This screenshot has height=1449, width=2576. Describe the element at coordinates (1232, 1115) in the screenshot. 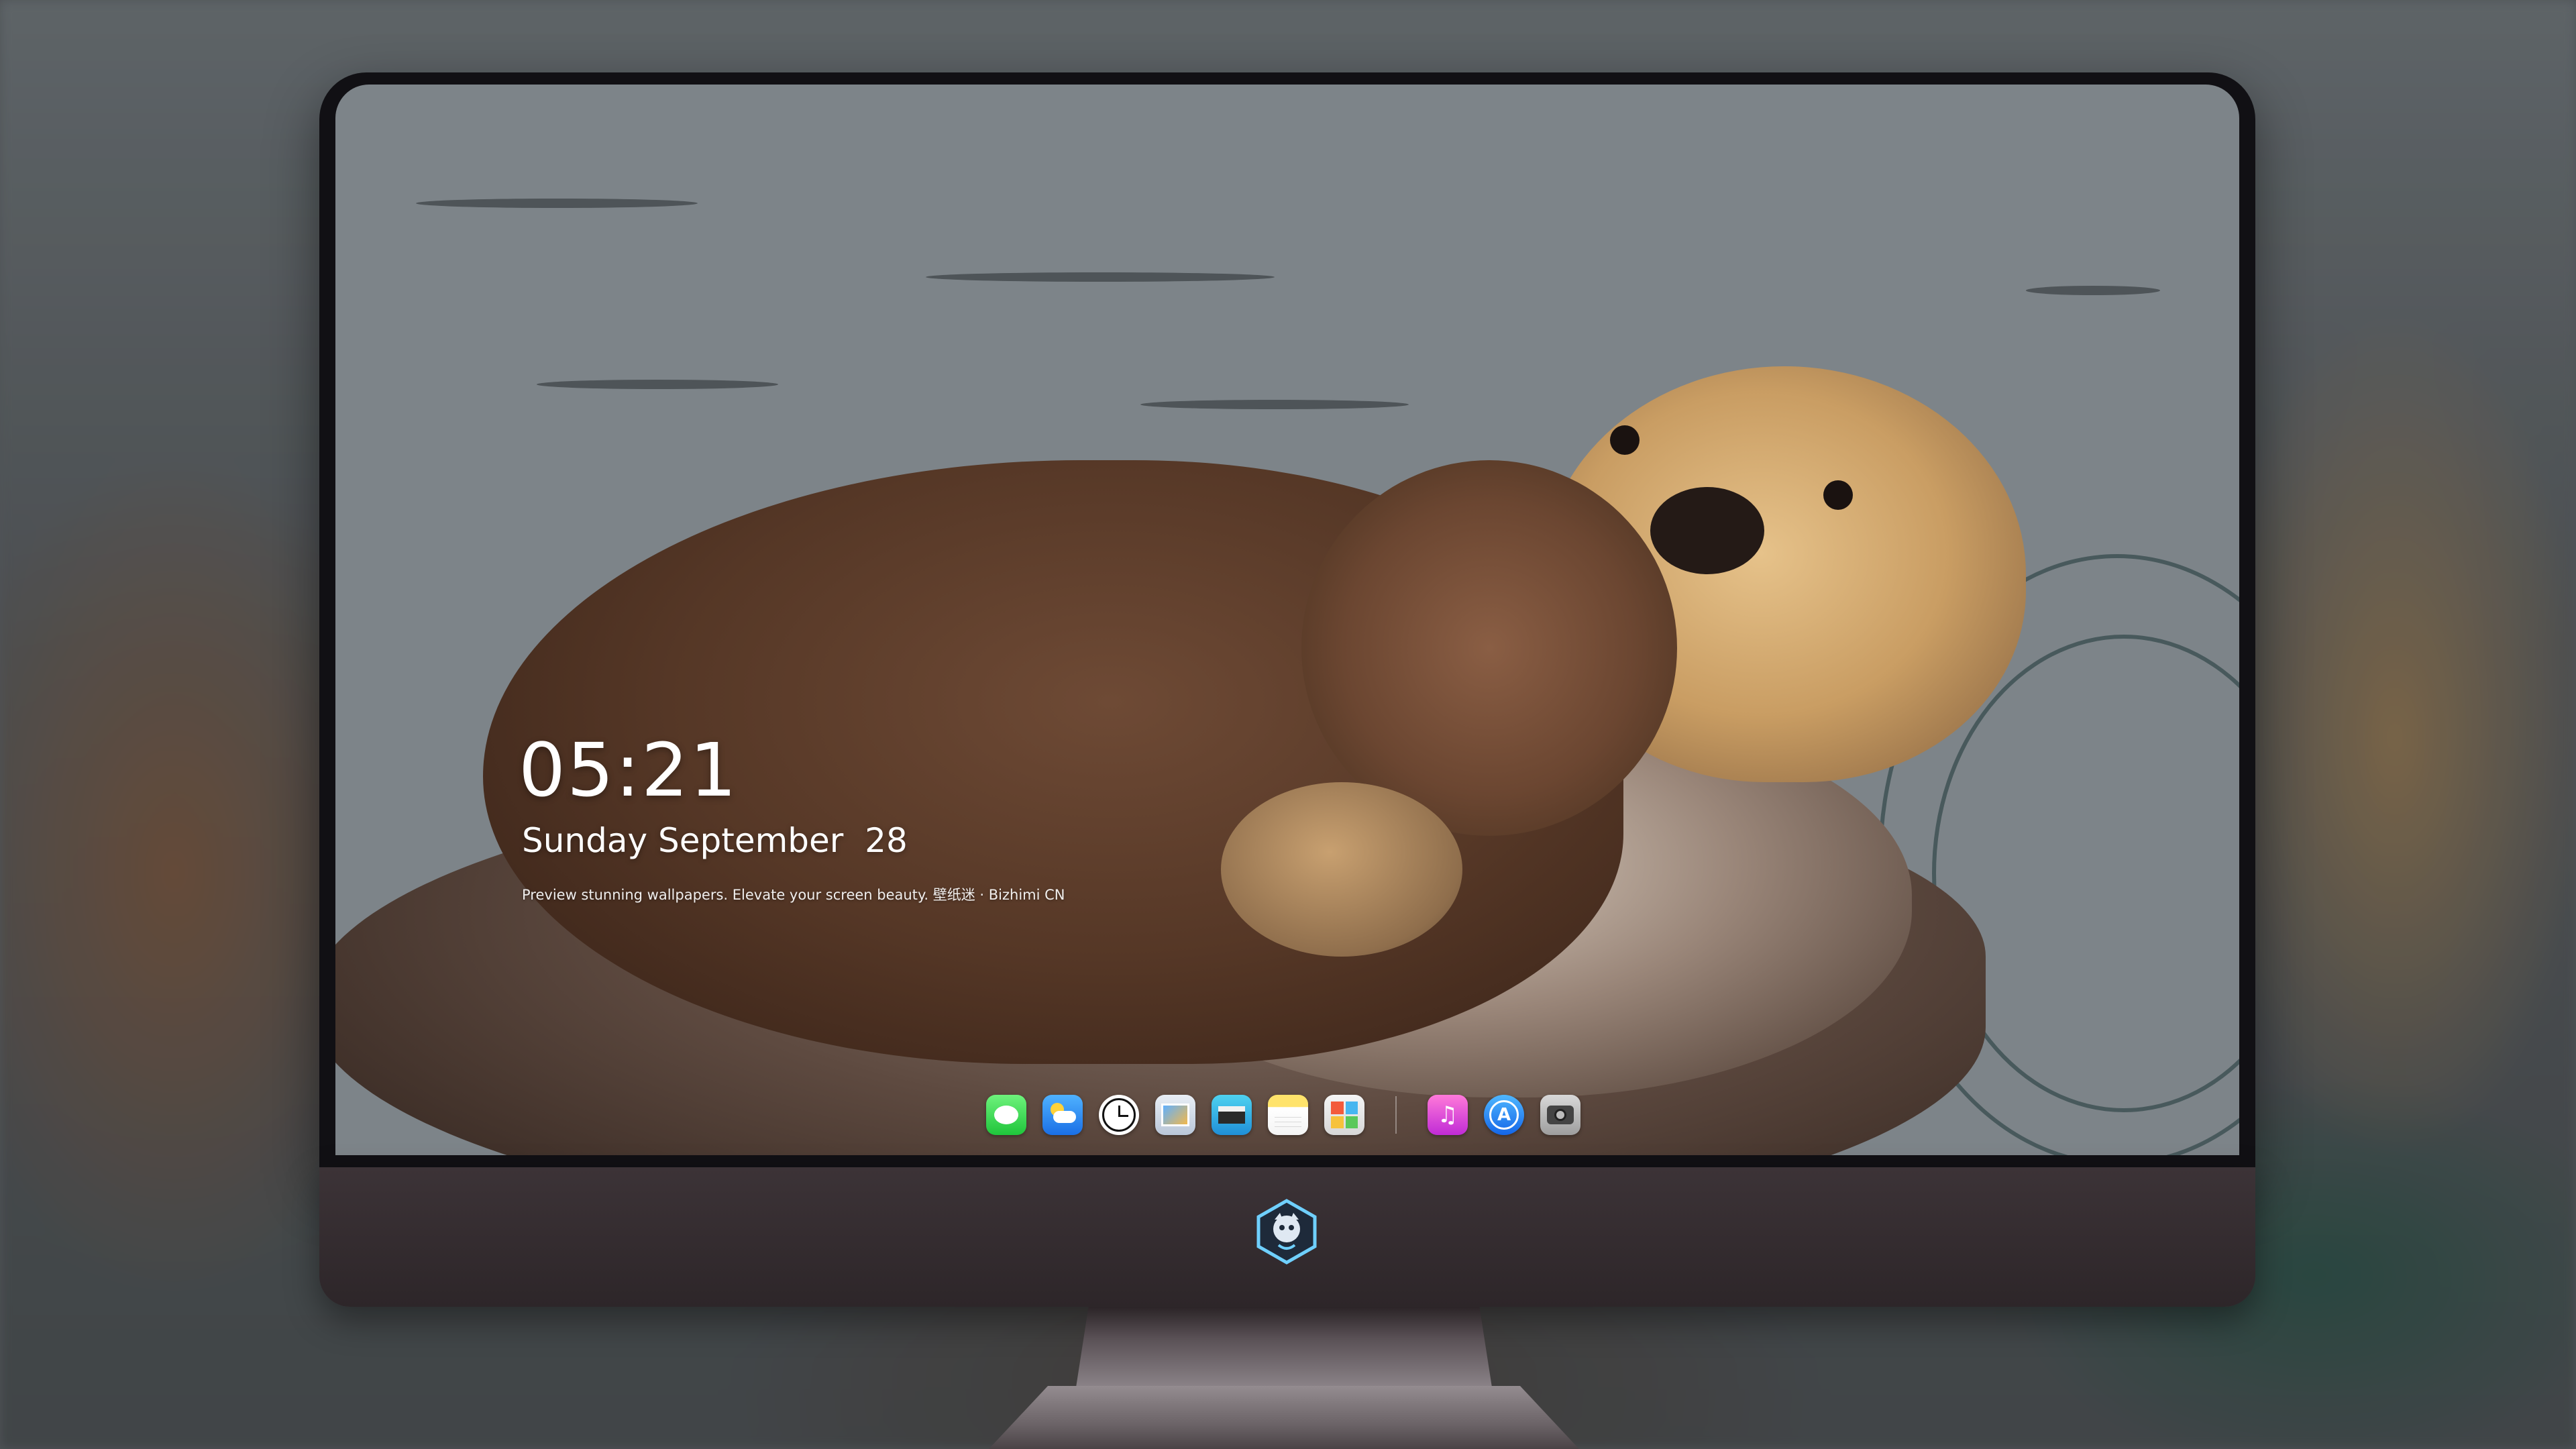

I see `video-clapper-icon` at that location.